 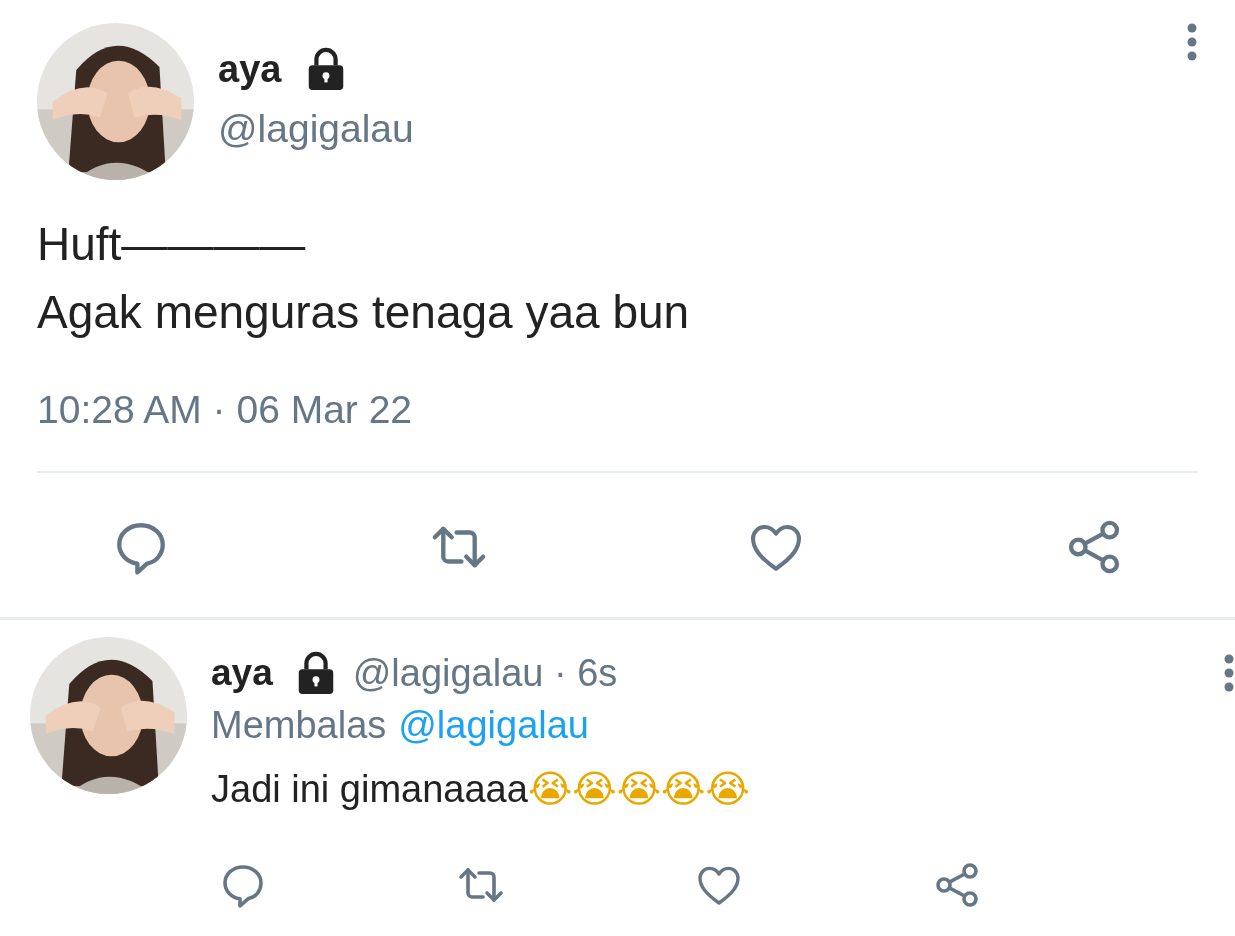 What do you see at coordinates (225, 410) in the screenshot?
I see `timestamp: 10:28 AM · 06 Mar 22` at bounding box center [225, 410].